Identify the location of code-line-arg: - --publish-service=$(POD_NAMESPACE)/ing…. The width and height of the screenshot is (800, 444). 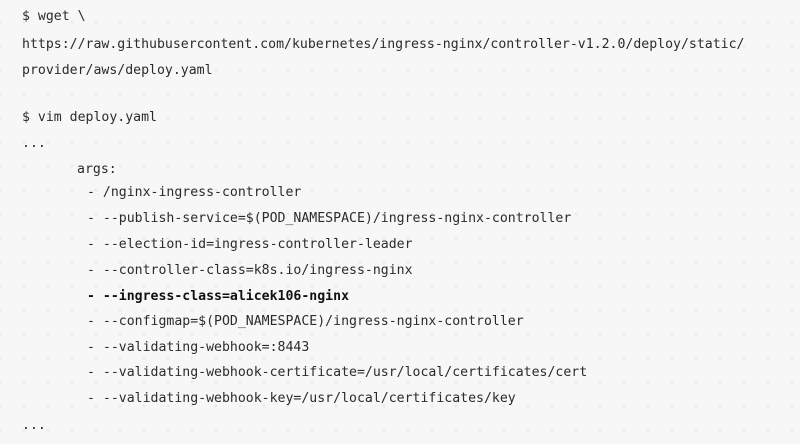
(329, 218).